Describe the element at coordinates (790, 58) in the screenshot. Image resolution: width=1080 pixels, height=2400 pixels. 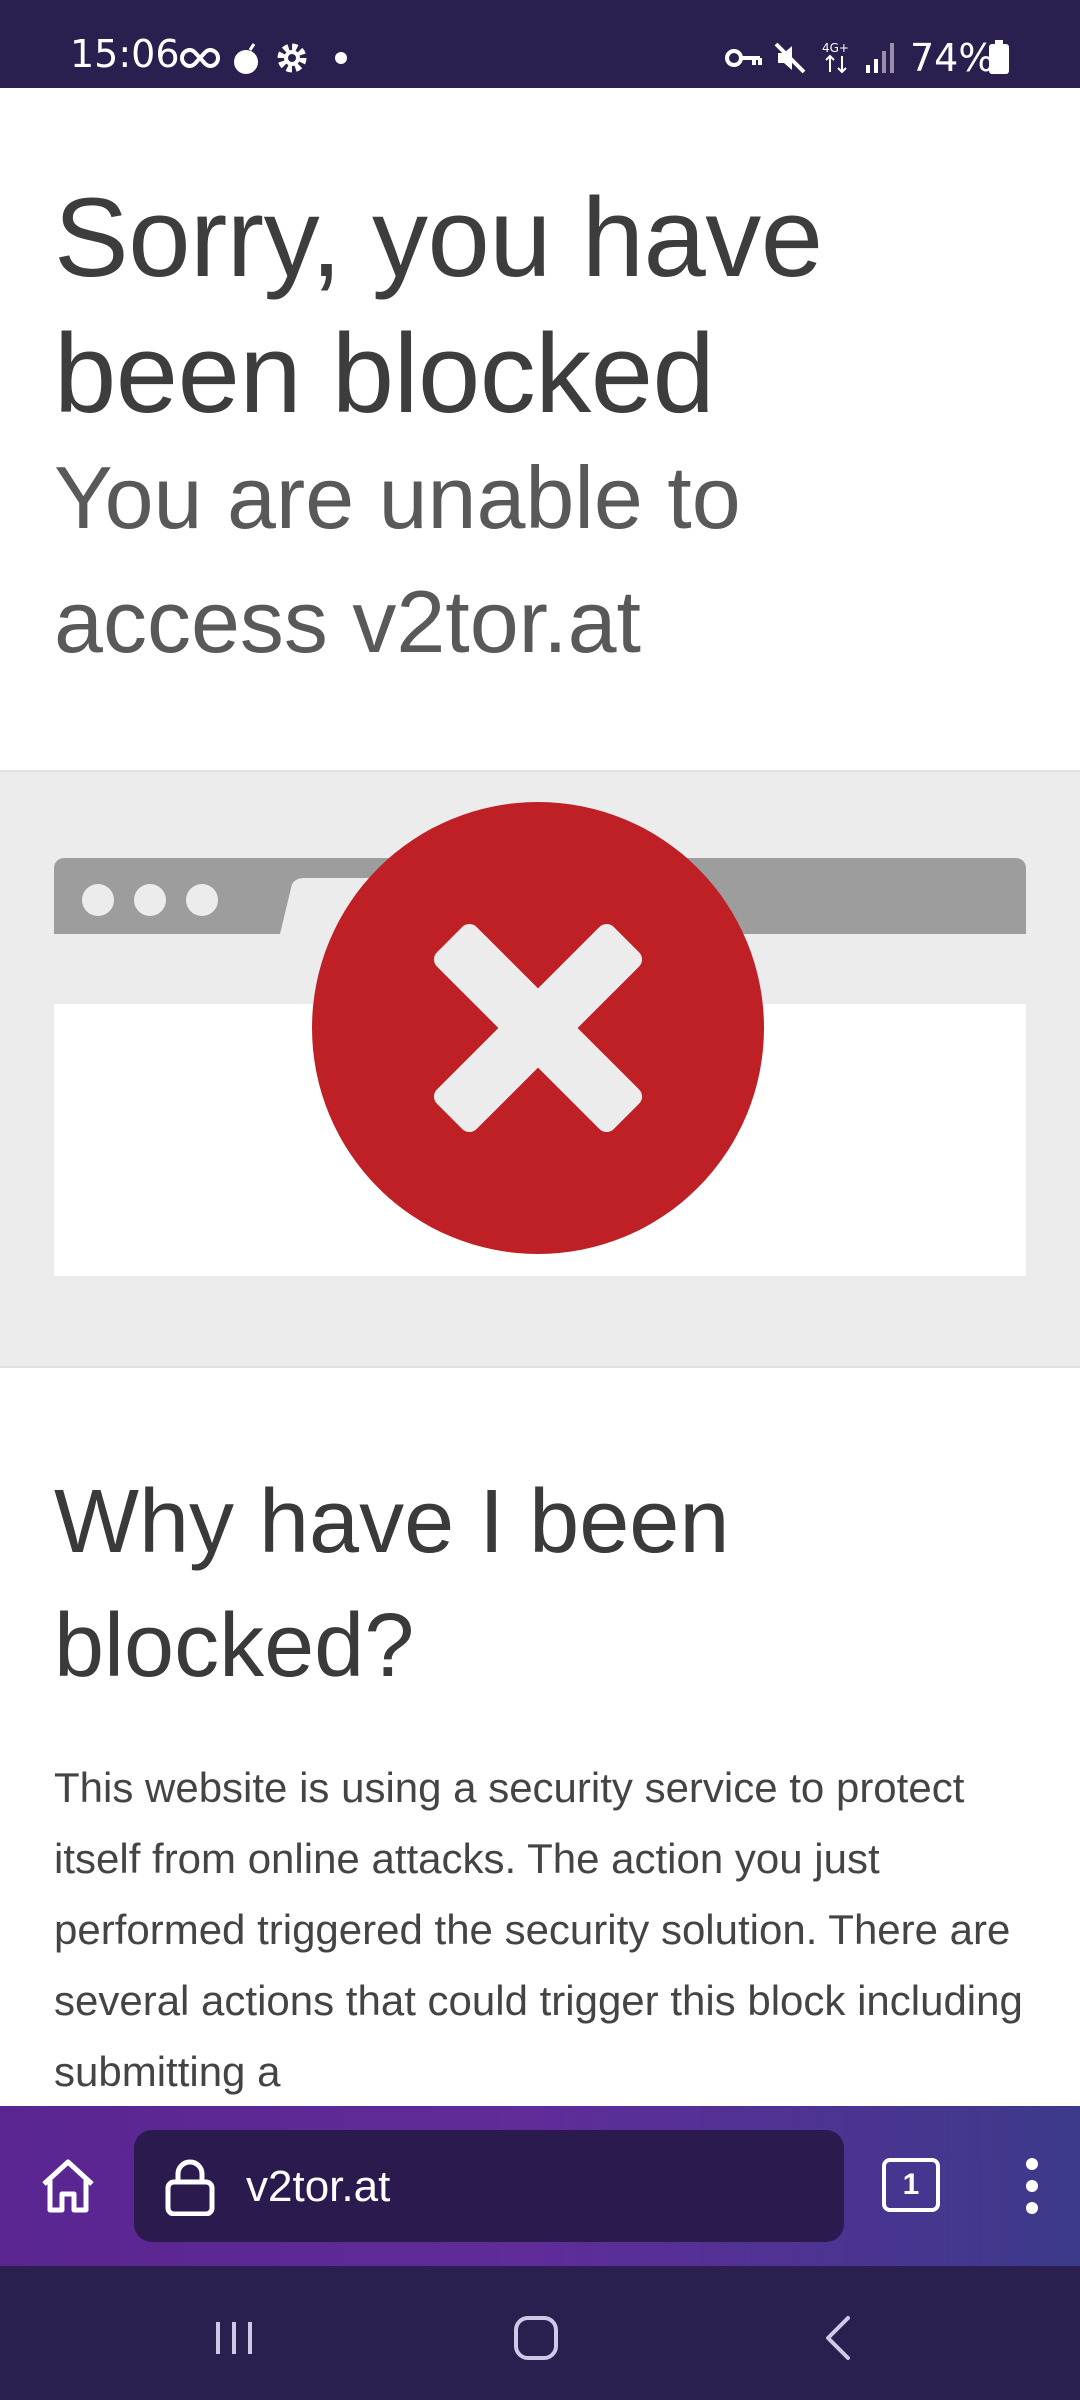
I see `mute-icon` at that location.